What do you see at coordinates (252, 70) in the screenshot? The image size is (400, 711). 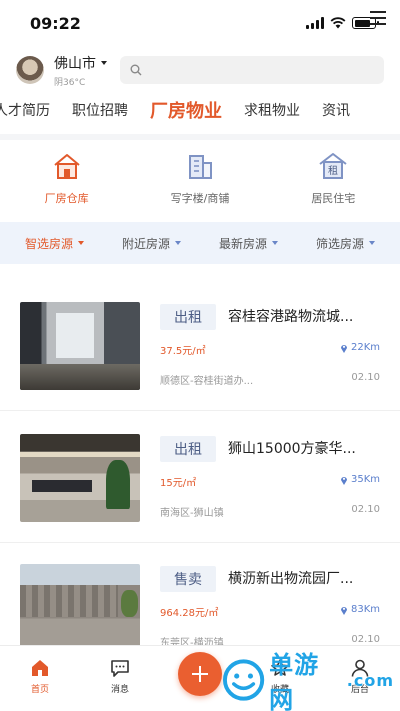 I see `search-input` at bounding box center [252, 70].